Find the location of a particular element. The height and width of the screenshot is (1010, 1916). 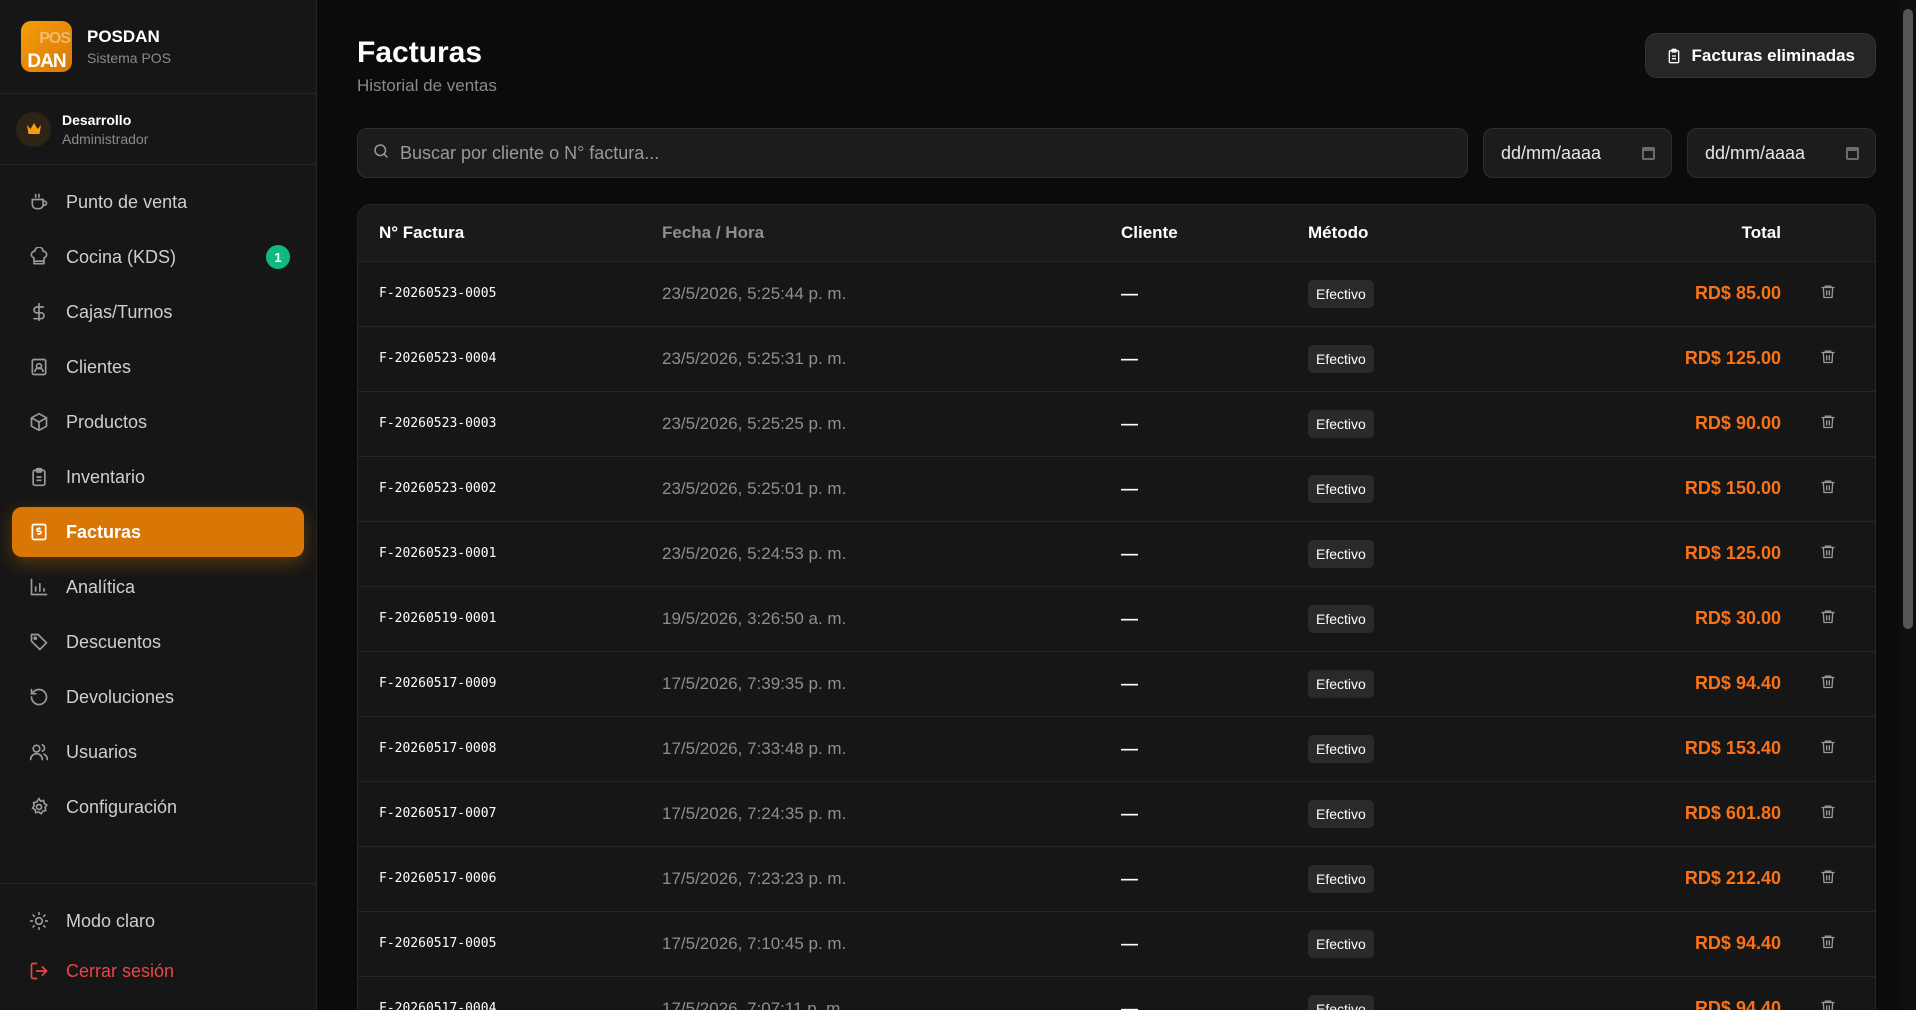

invoice-date: 17/5/2026, 7:10:45 p. m. is located at coordinates (754, 943).